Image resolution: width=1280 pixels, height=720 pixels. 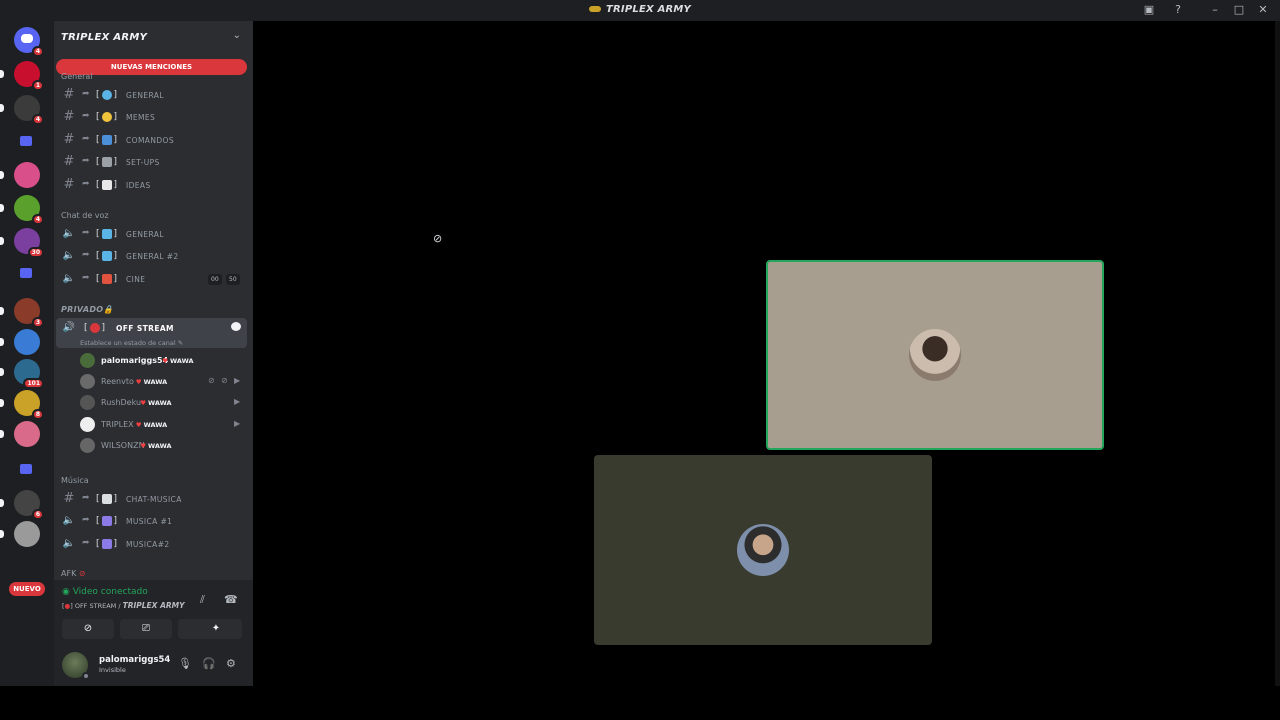 What do you see at coordinates (85, 215) in the screenshot?
I see `category-voice: Chat de voz` at bounding box center [85, 215].